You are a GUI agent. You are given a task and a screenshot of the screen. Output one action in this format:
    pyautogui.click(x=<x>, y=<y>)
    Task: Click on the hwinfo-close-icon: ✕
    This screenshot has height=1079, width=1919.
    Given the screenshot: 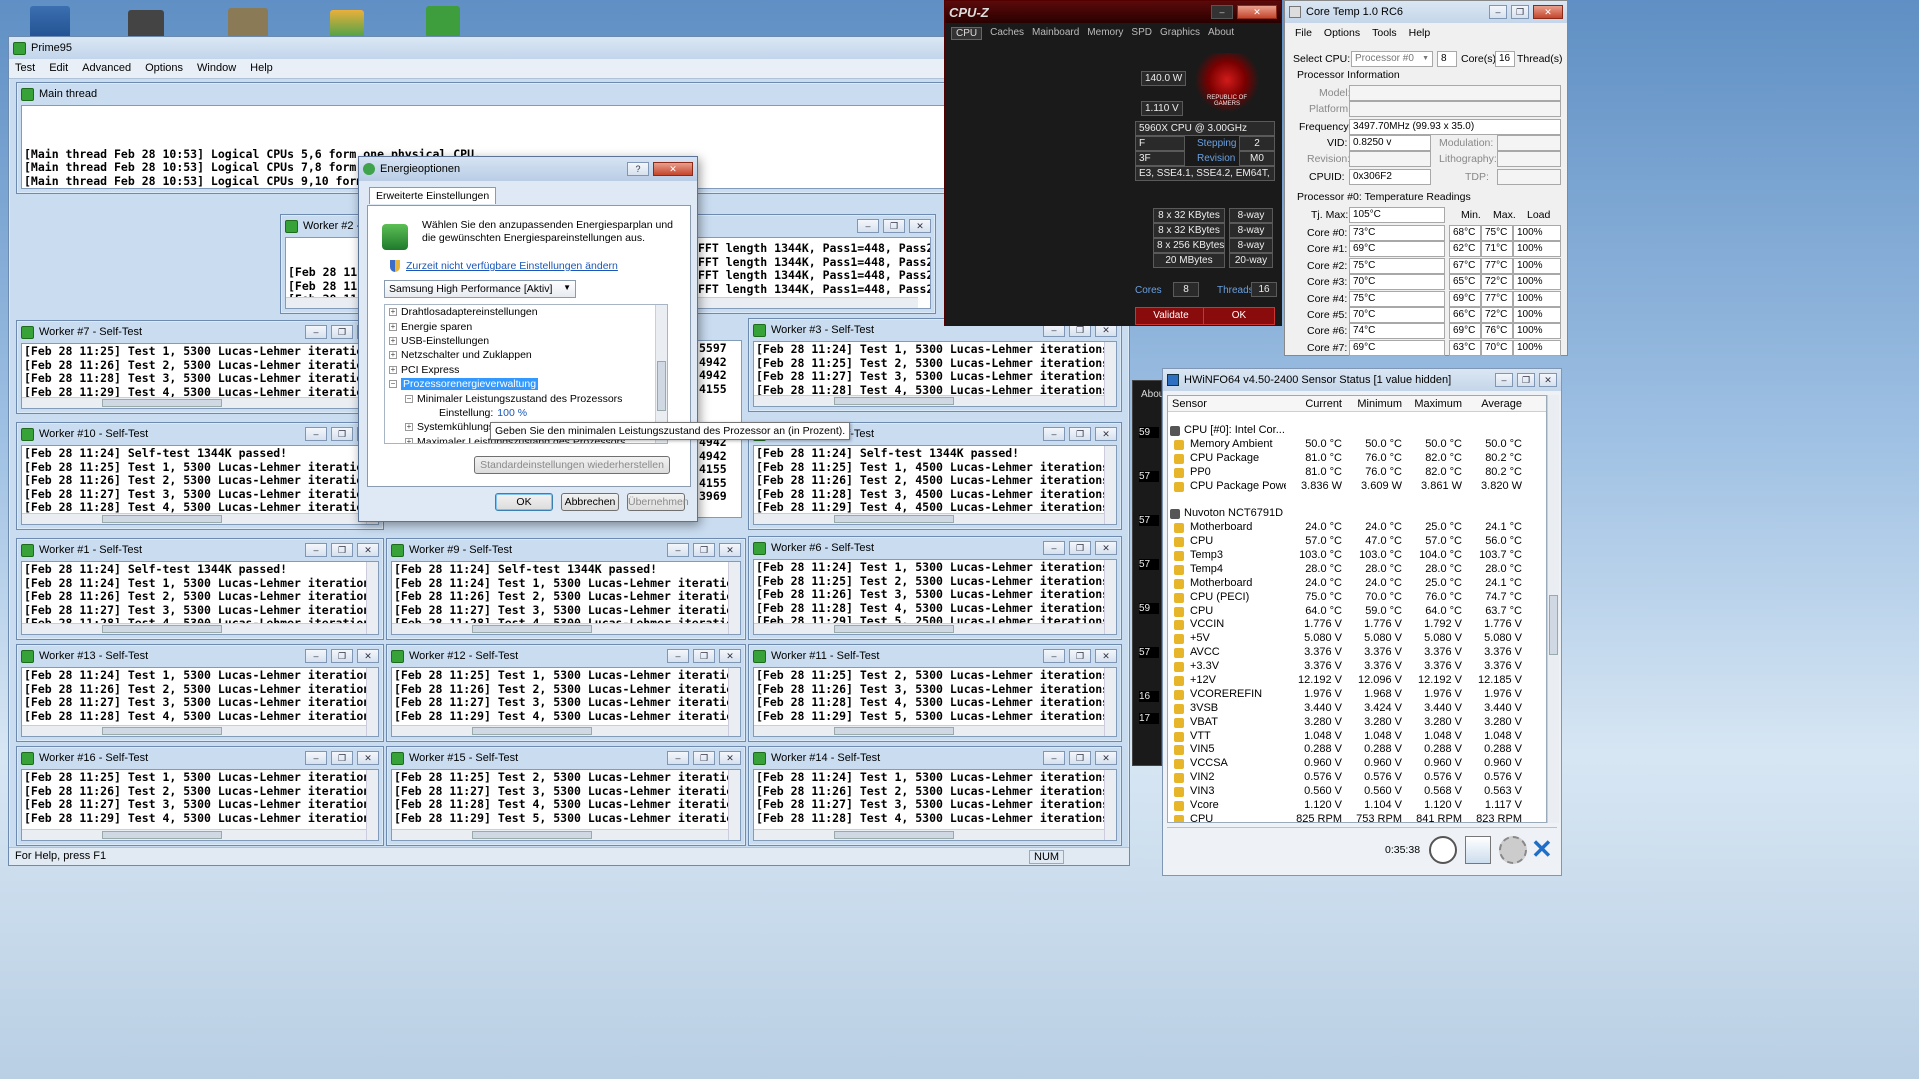 What is the action you would take?
    pyautogui.click(x=1542, y=849)
    